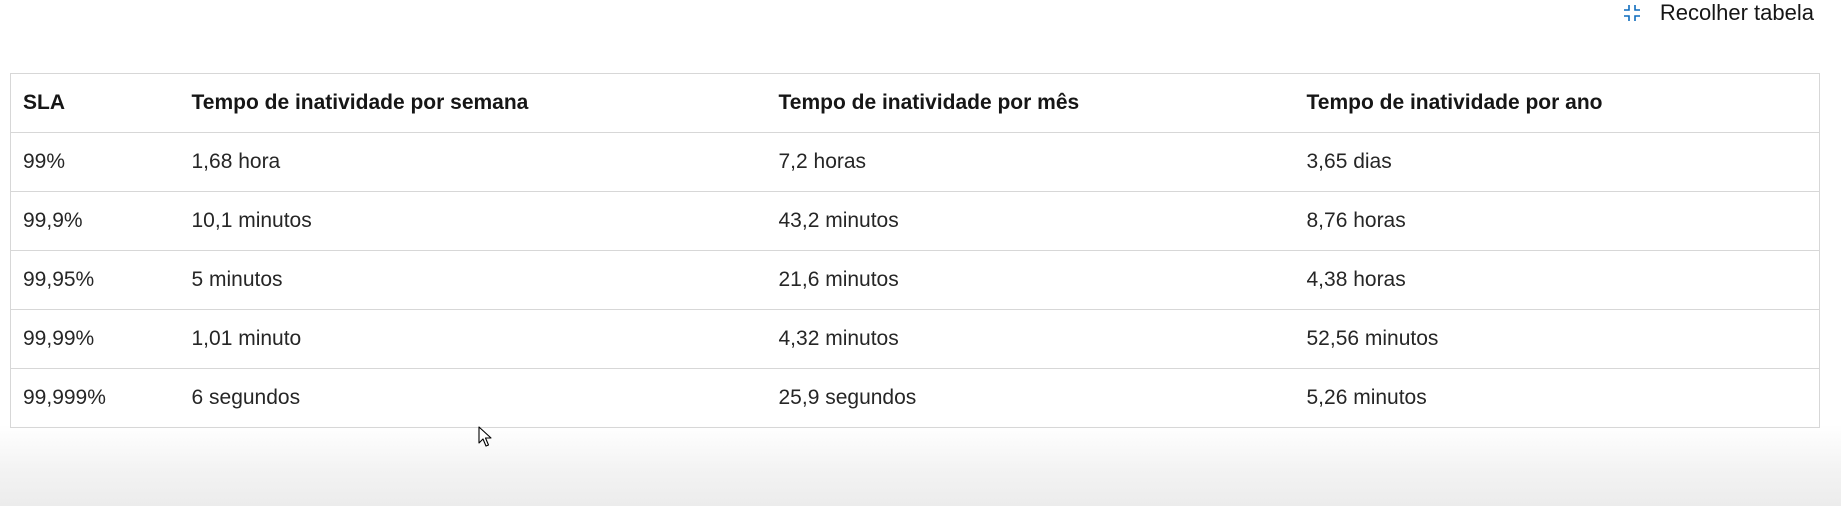  What do you see at coordinates (1736, 12) in the screenshot?
I see `collapse-table-label: Recolher tabela` at bounding box center [1736, 12].